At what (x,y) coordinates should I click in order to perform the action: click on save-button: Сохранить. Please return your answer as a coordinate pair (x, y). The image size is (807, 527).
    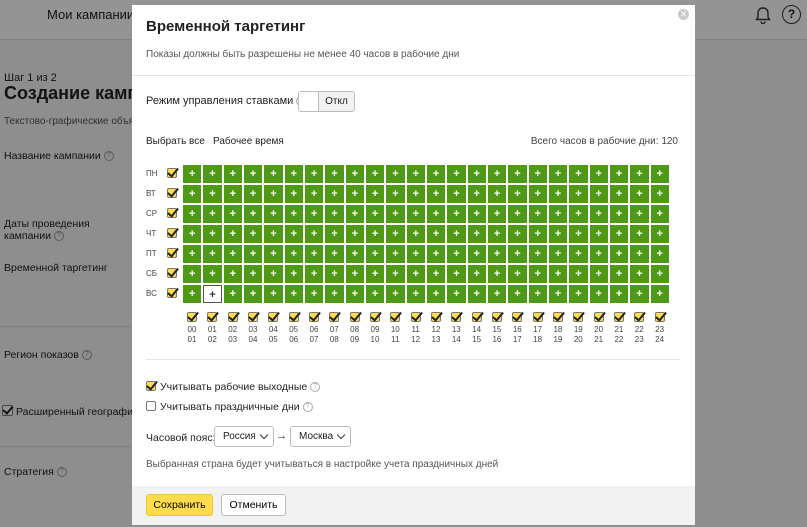
    Looking at the image, I should click on (179, 505).